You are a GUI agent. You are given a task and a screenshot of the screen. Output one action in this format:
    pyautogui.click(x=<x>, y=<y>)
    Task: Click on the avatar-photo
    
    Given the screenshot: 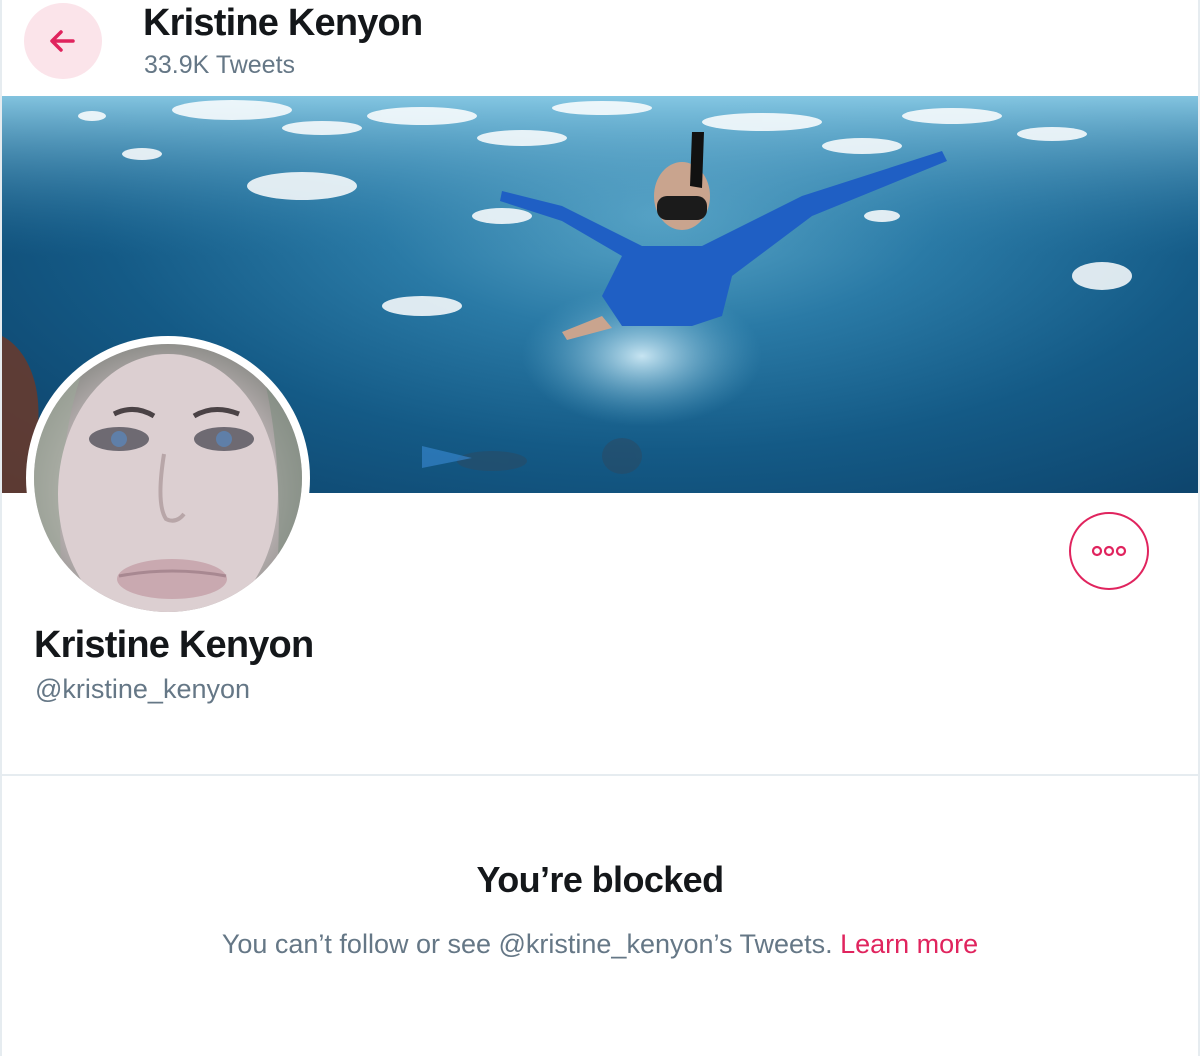 What is the action you would take?
    pyautogui.click(x=168, y=478)
    